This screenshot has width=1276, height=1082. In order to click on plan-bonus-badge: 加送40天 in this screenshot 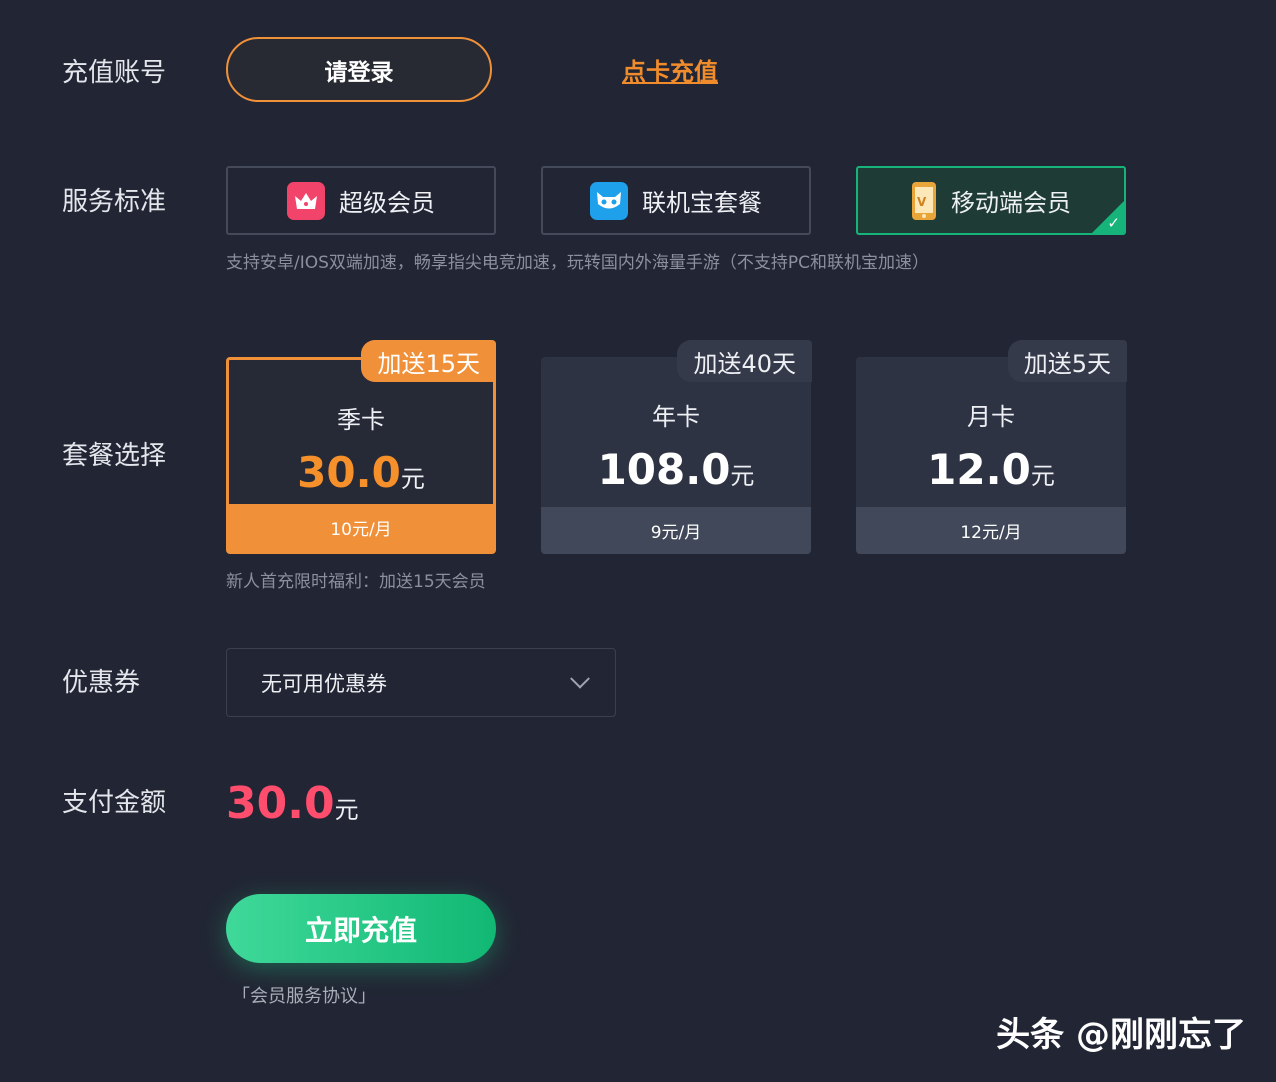, I will do `click(744, 361)`.